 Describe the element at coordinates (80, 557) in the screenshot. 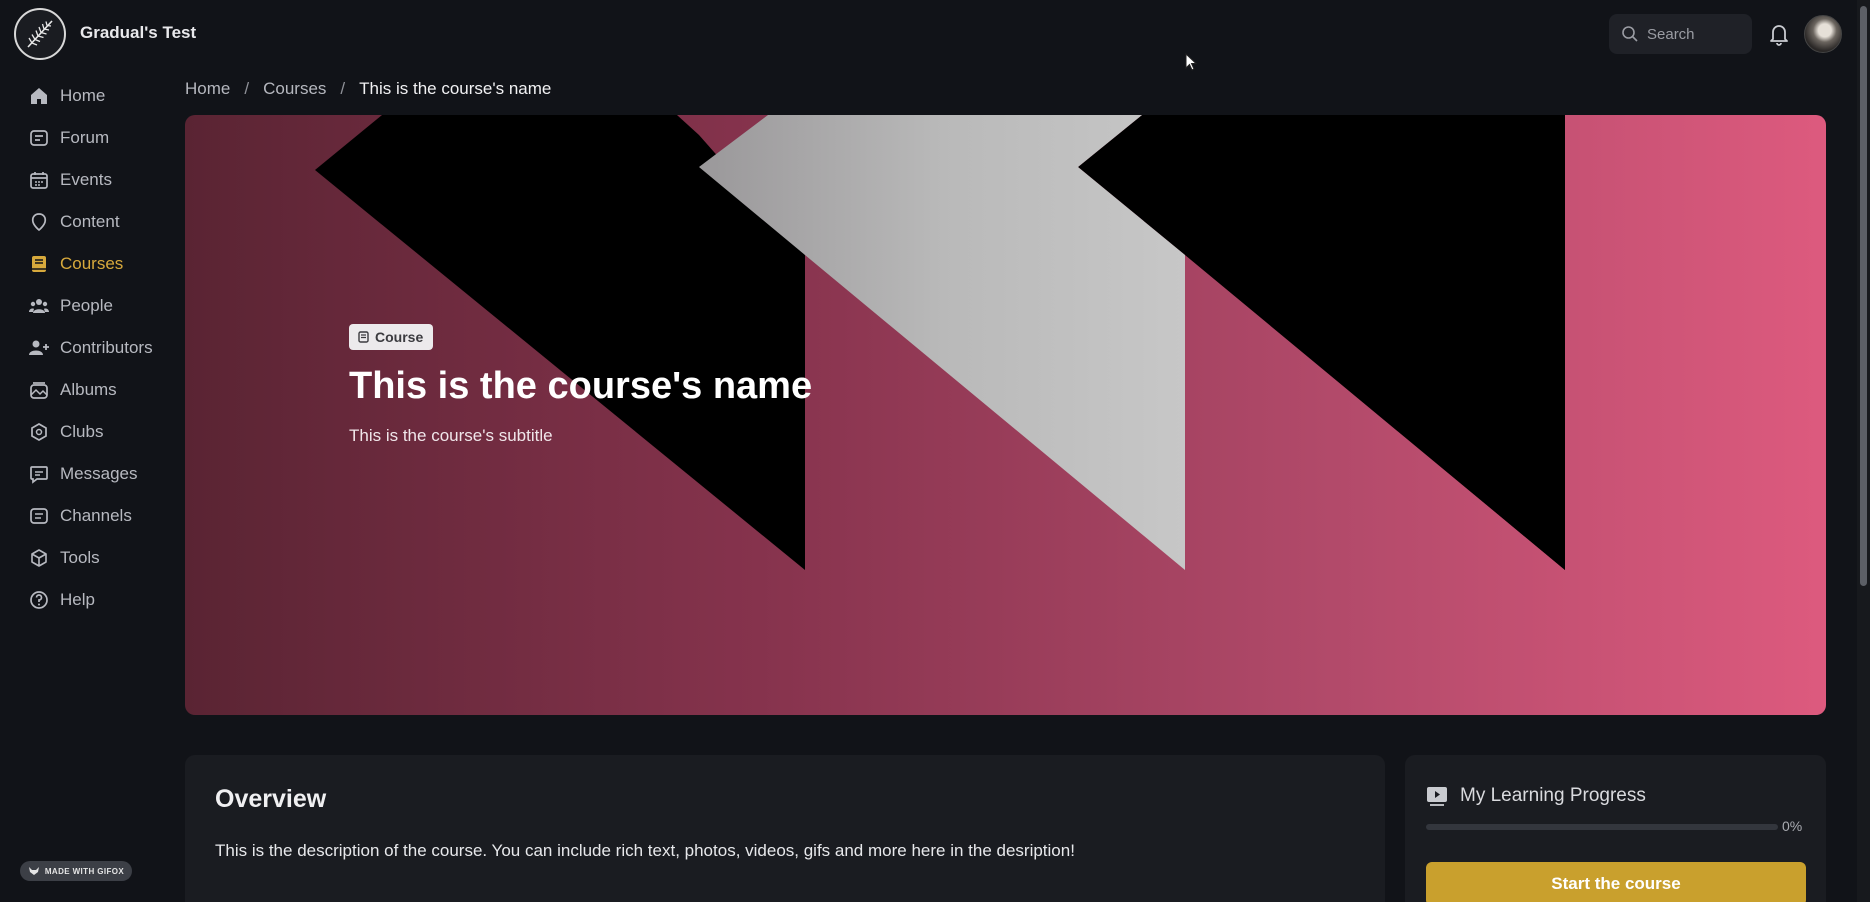

I see `sidebar-item-label: Tools` at that location.